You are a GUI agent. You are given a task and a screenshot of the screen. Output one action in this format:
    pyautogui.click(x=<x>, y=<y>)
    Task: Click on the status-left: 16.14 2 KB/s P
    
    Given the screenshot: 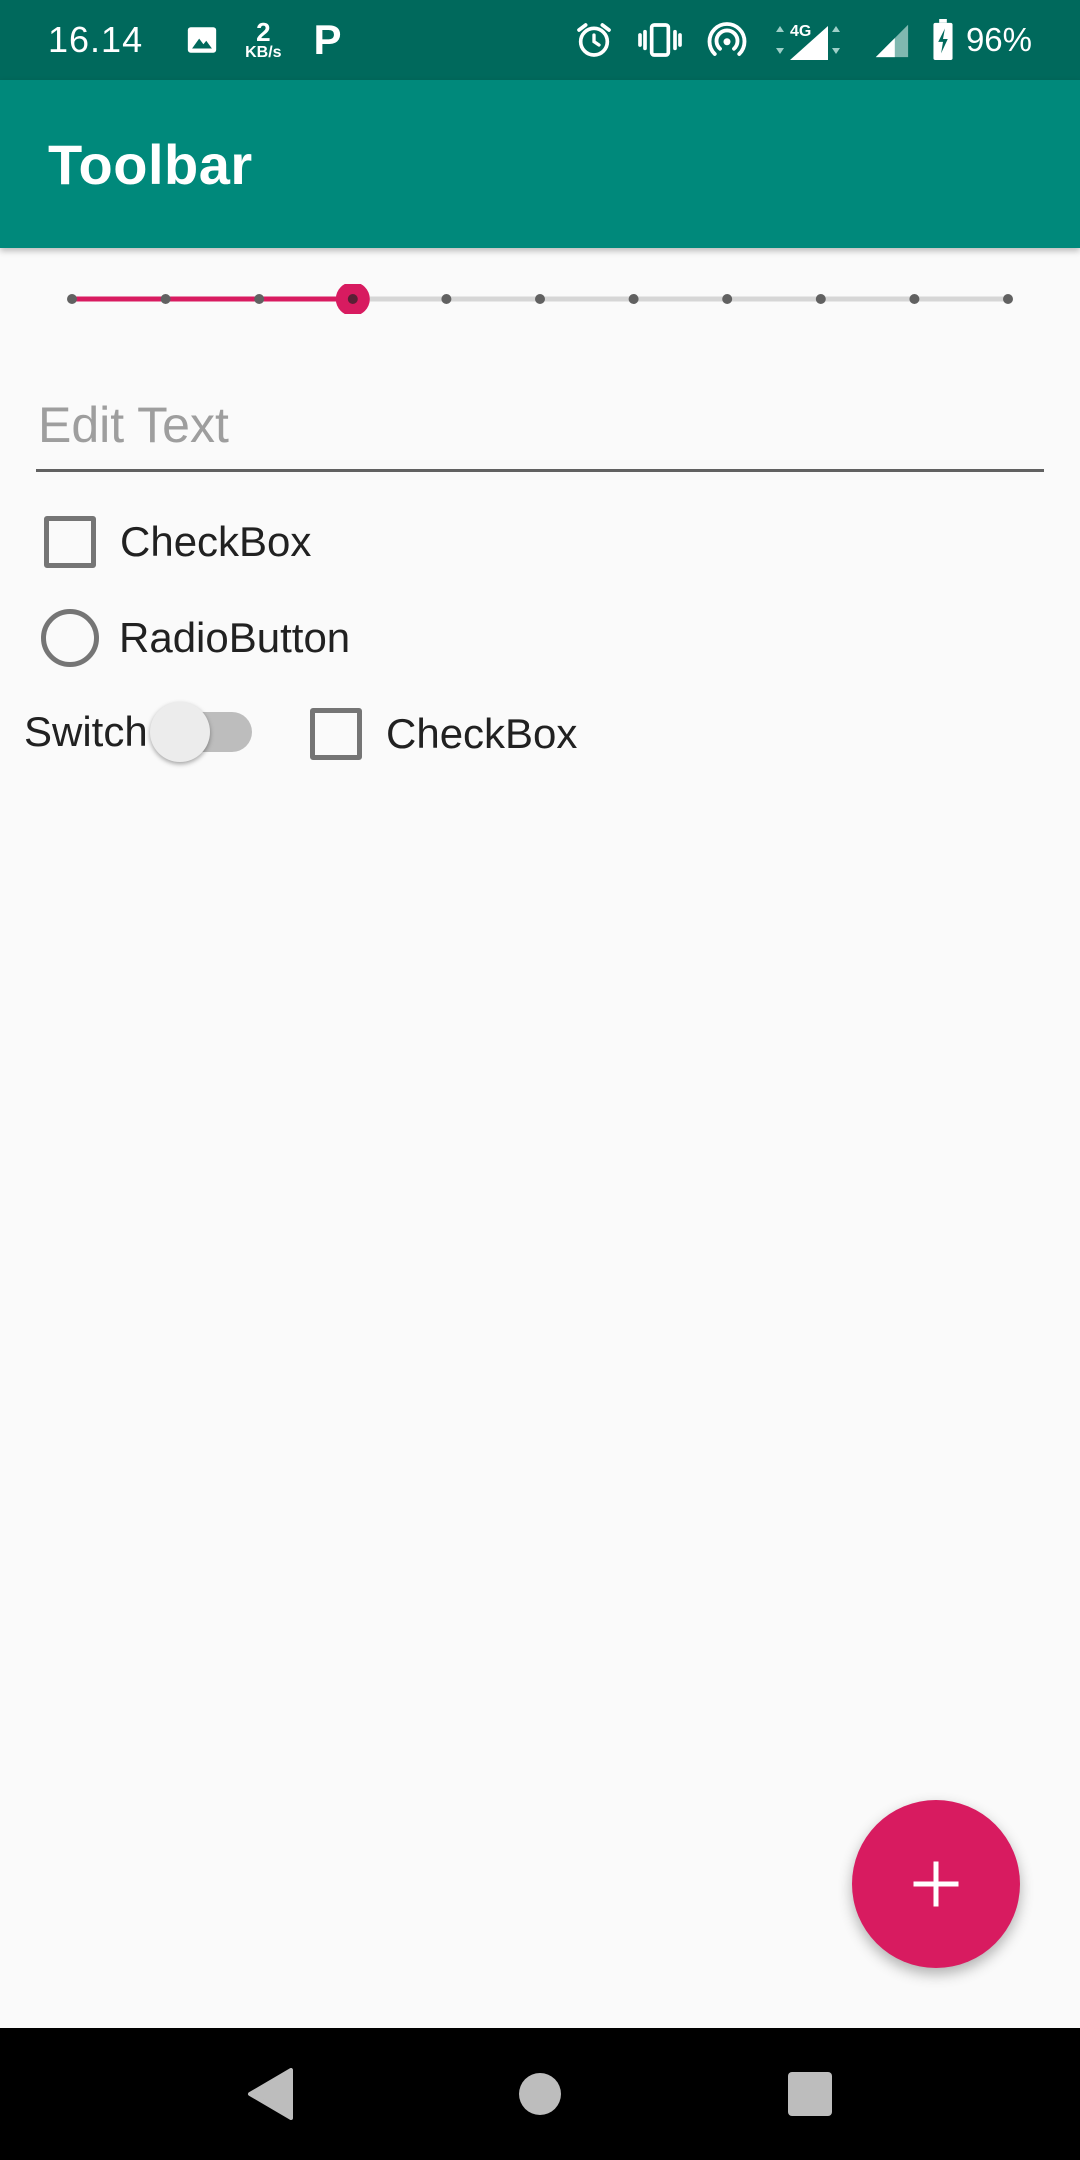 What is the action you would take?
    pyautogui.click(x=195, y=40)
    